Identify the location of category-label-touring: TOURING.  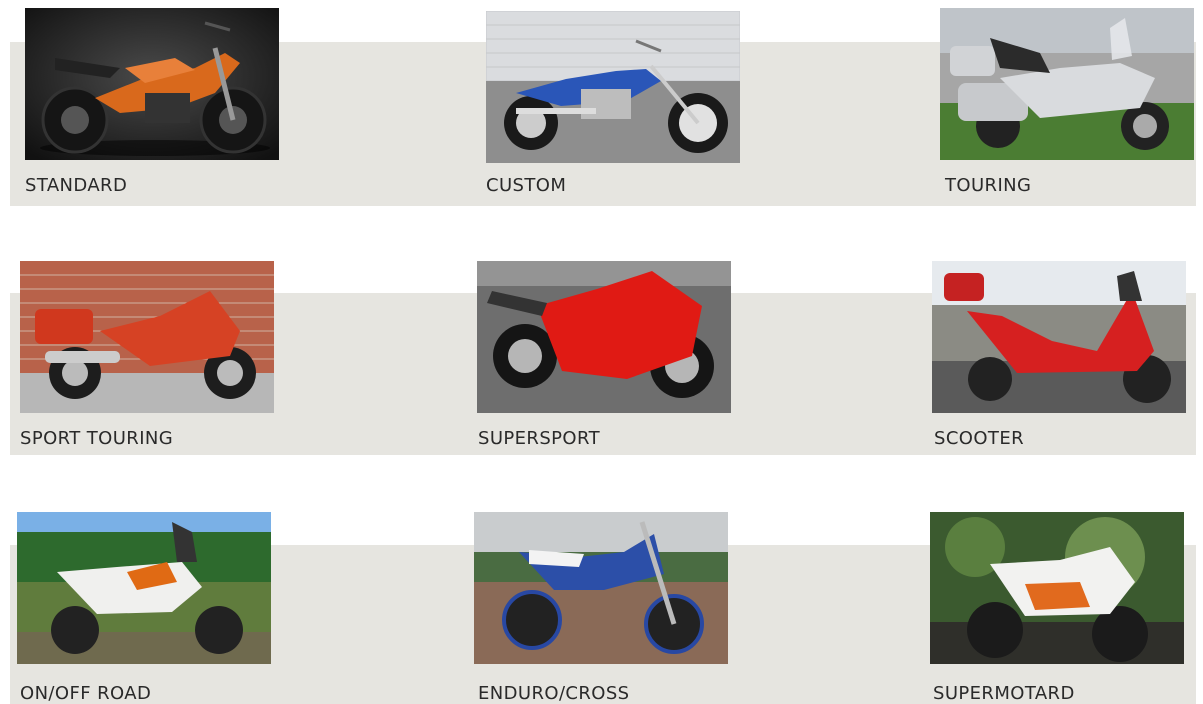
(988, 185).